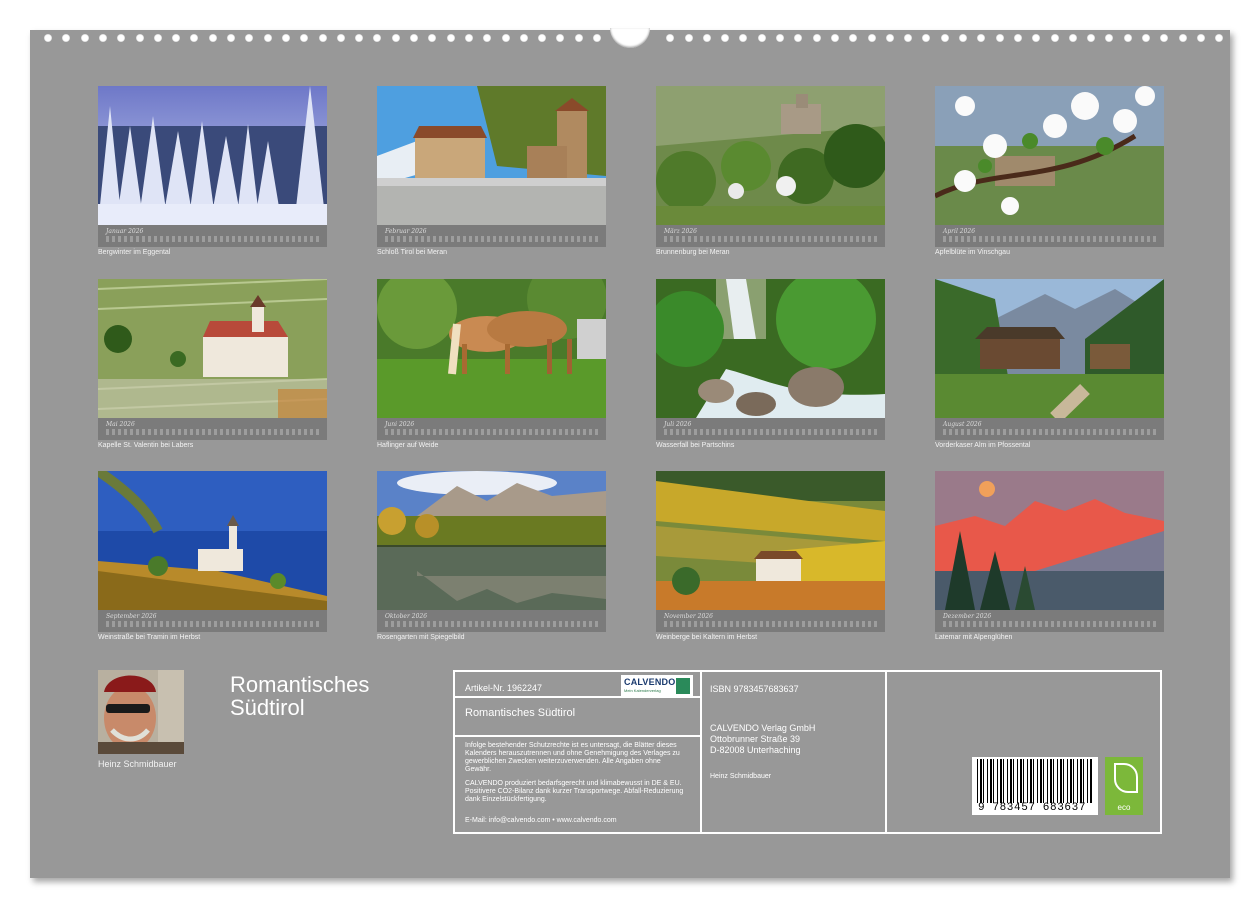  What do you see at coordinates (491, 171) in the screenshot?
I see `month-thumb-february: Februar 2026 Schloß Tirol bei Meran` at bounding box center [491, 171].